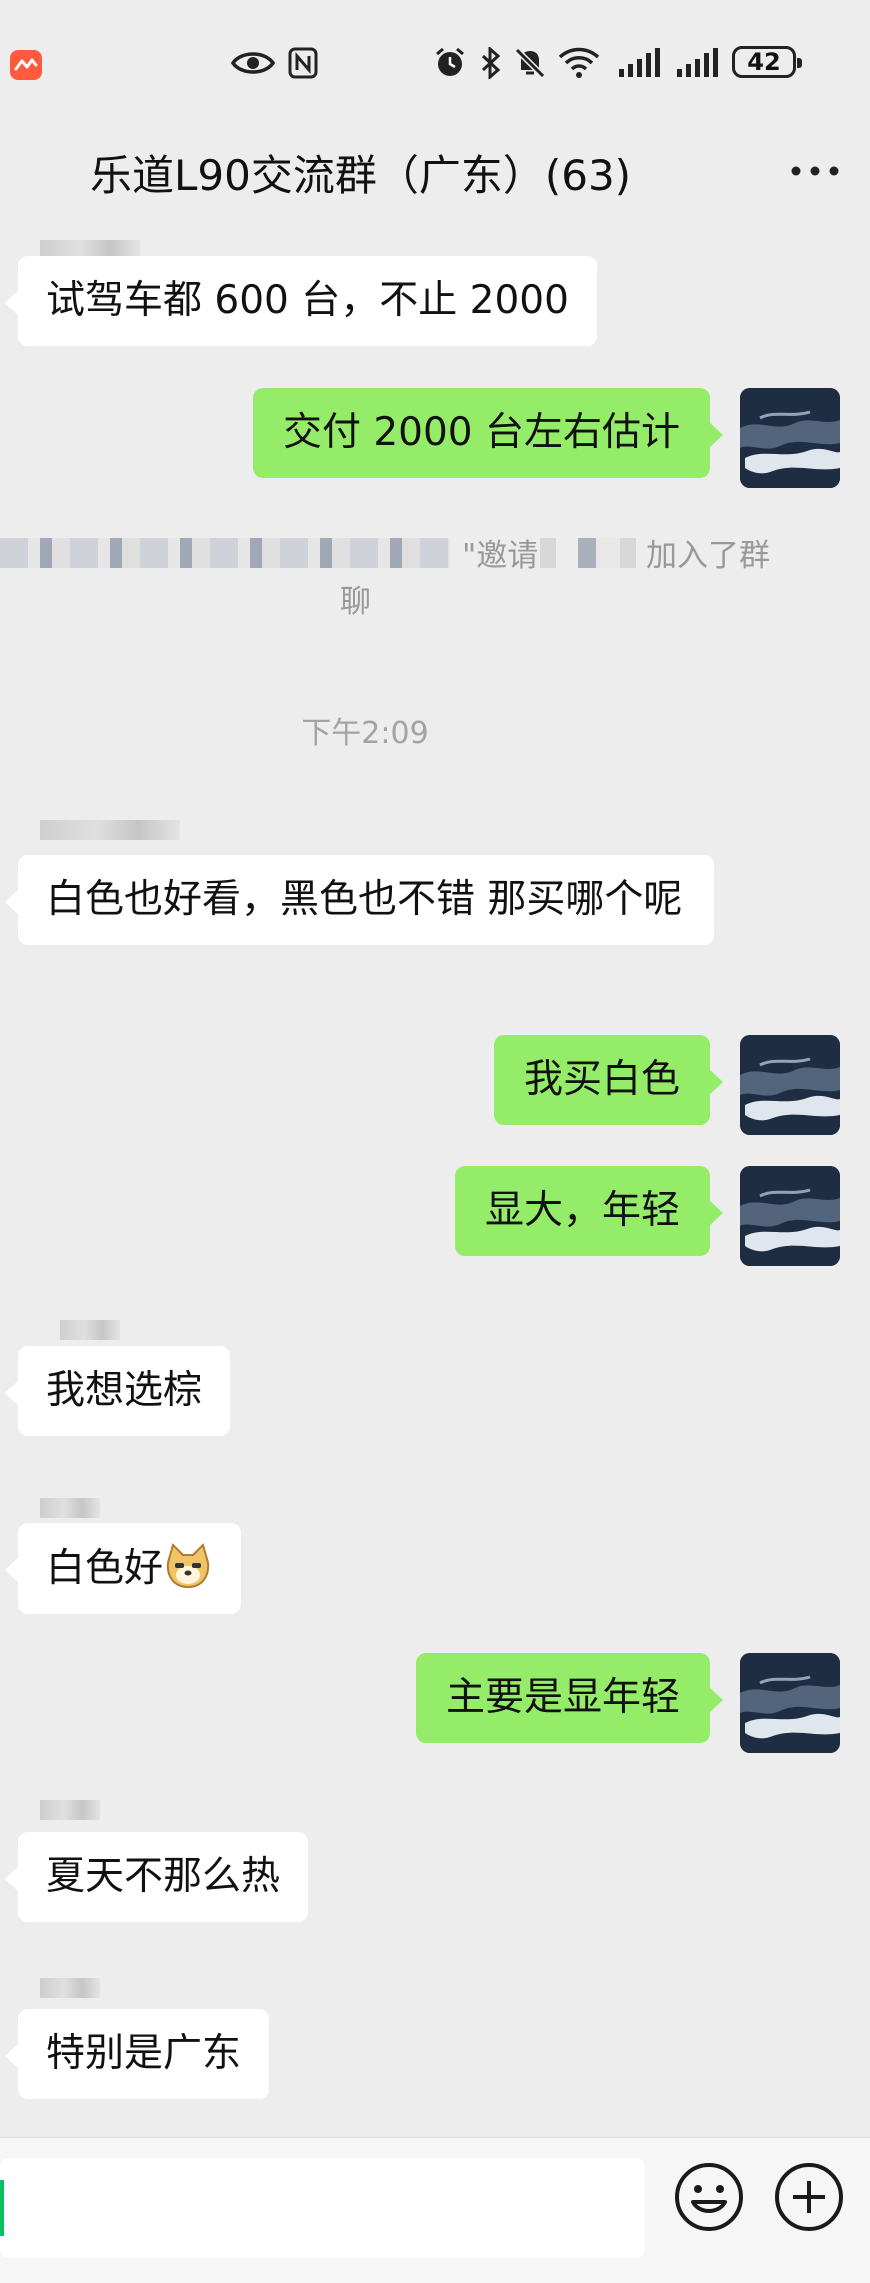  Describe the element at coordinates (708, 556) in the screenshot. I see `system-joined-text: 加入了群` at that location.